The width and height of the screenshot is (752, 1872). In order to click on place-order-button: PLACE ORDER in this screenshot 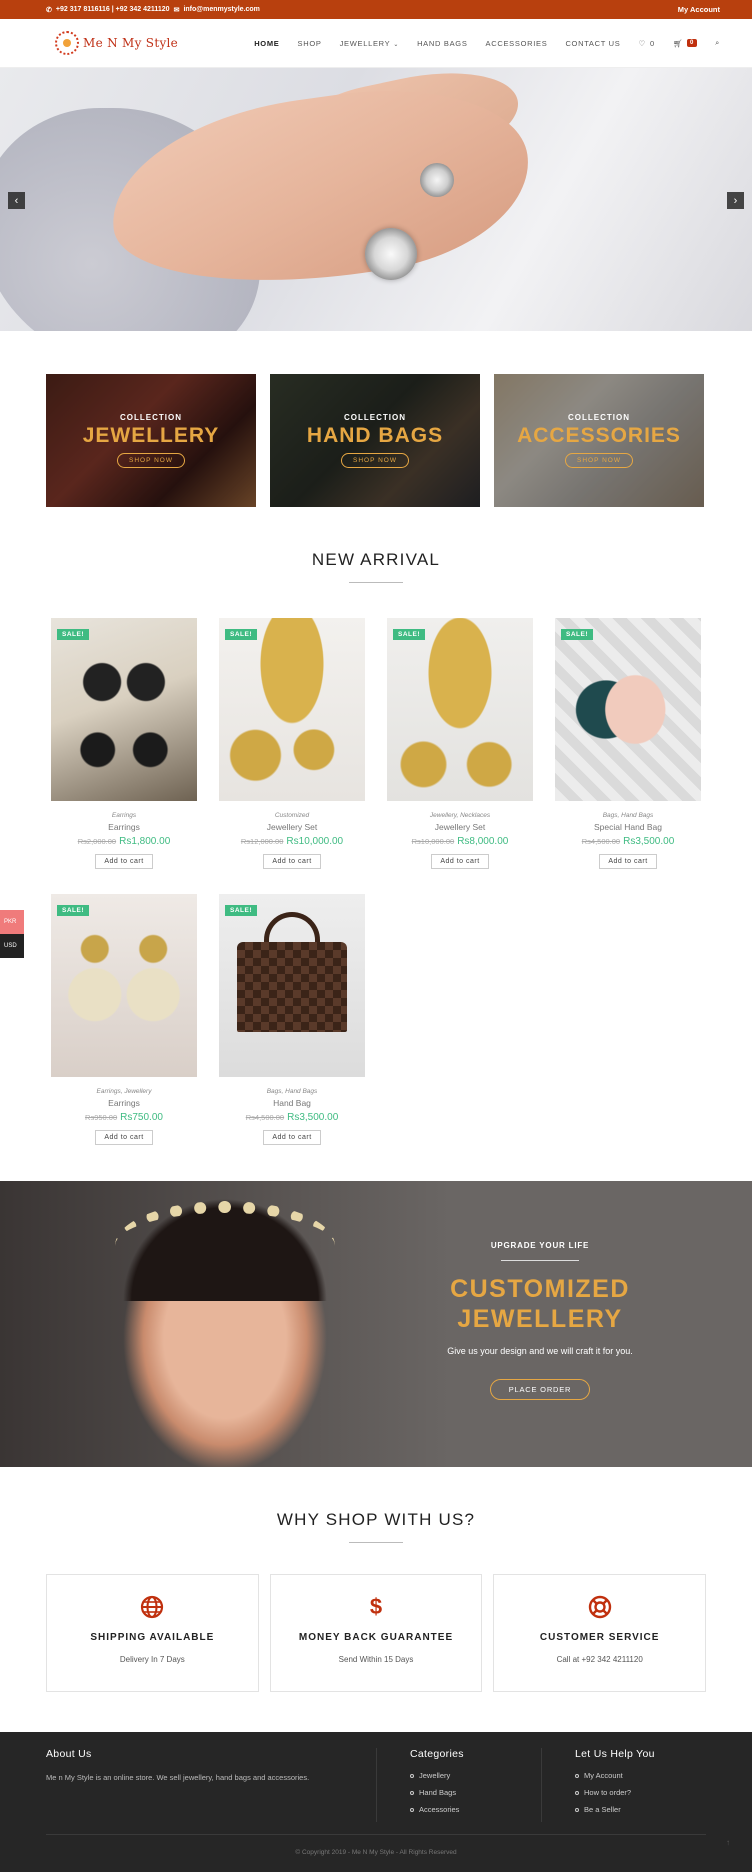, I will do `click(540, 1389)`.